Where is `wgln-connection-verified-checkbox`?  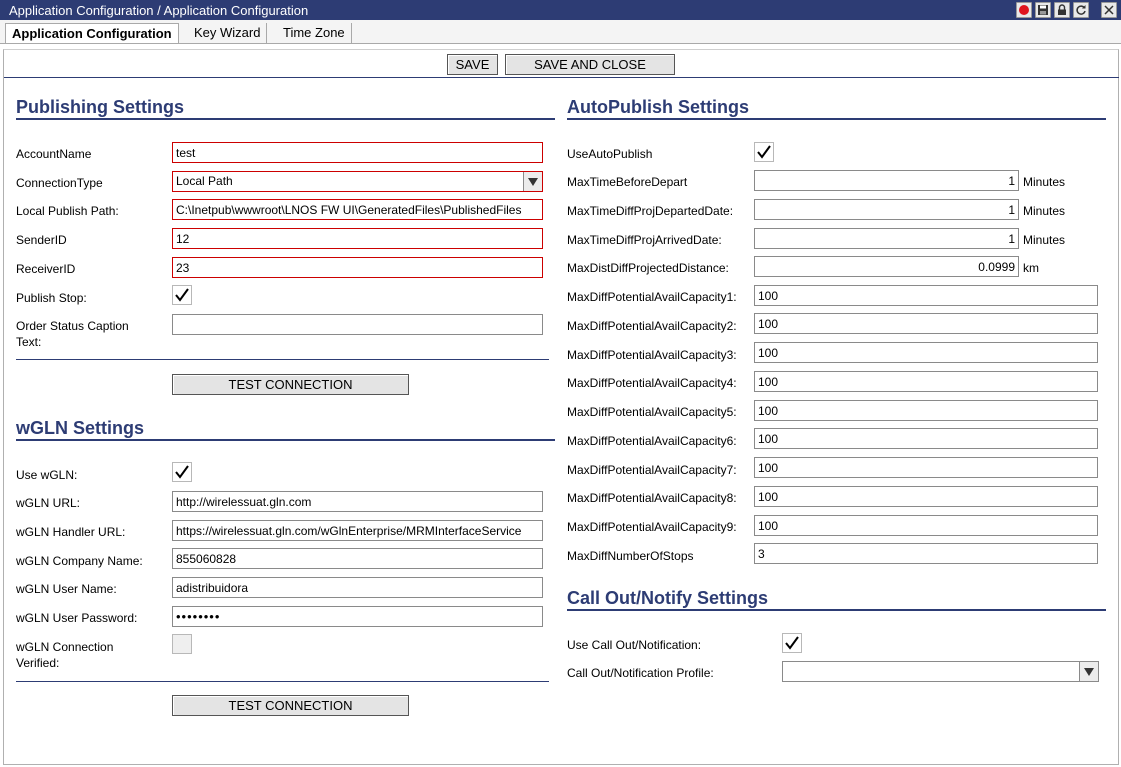
wgln-connection-verified-checkbox is located at coordinates (182, 644).